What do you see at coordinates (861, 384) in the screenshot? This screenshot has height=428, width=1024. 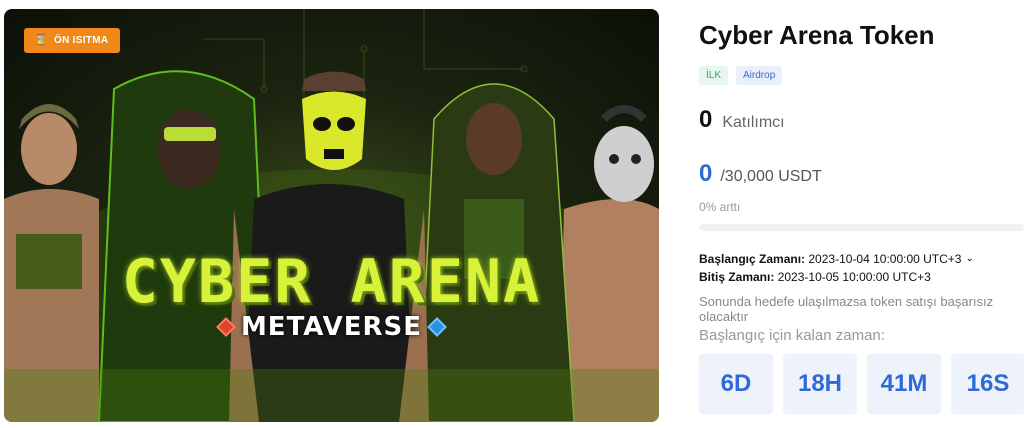 I see `countdown: 6D 18H 41M 16S` at bounding box center [861, 384].